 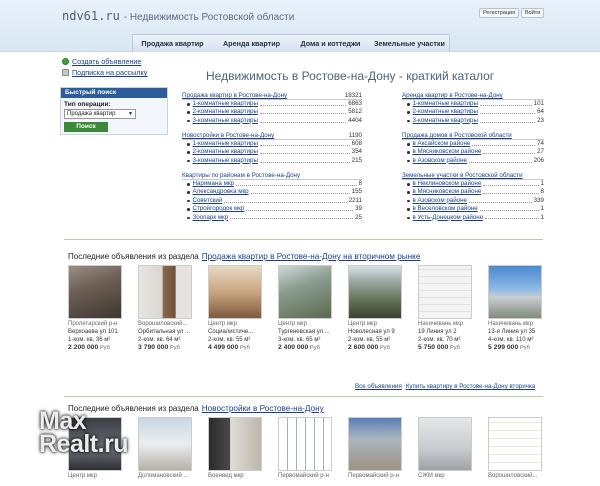 I want to click on register-button: Регистрация, so click(x=499, y=13).